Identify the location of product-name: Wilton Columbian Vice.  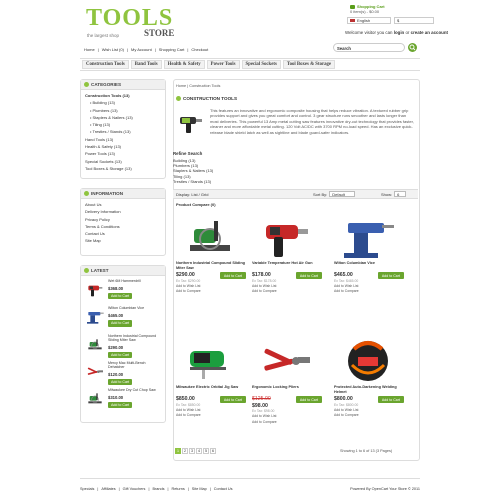
(372, 266).